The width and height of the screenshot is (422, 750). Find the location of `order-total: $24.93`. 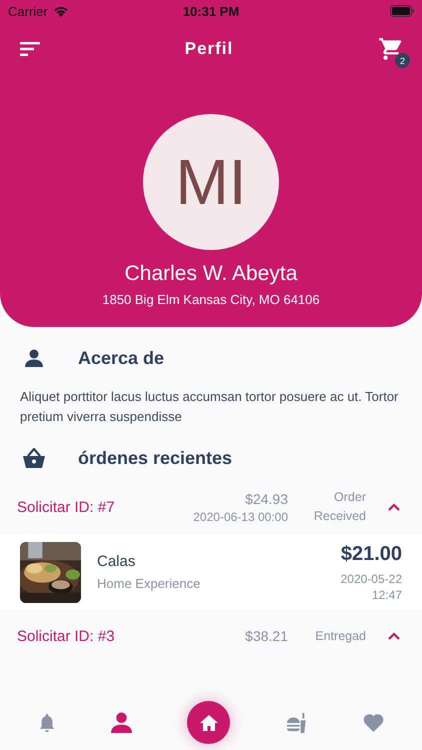

order-total: $24.93 is located at coordinates (266, 498).